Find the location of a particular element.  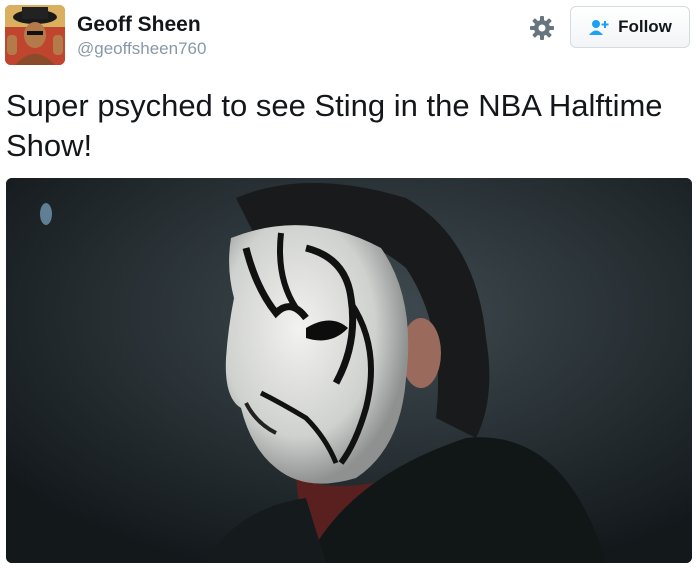

add-user-icon is located at coordinates (599, 27).